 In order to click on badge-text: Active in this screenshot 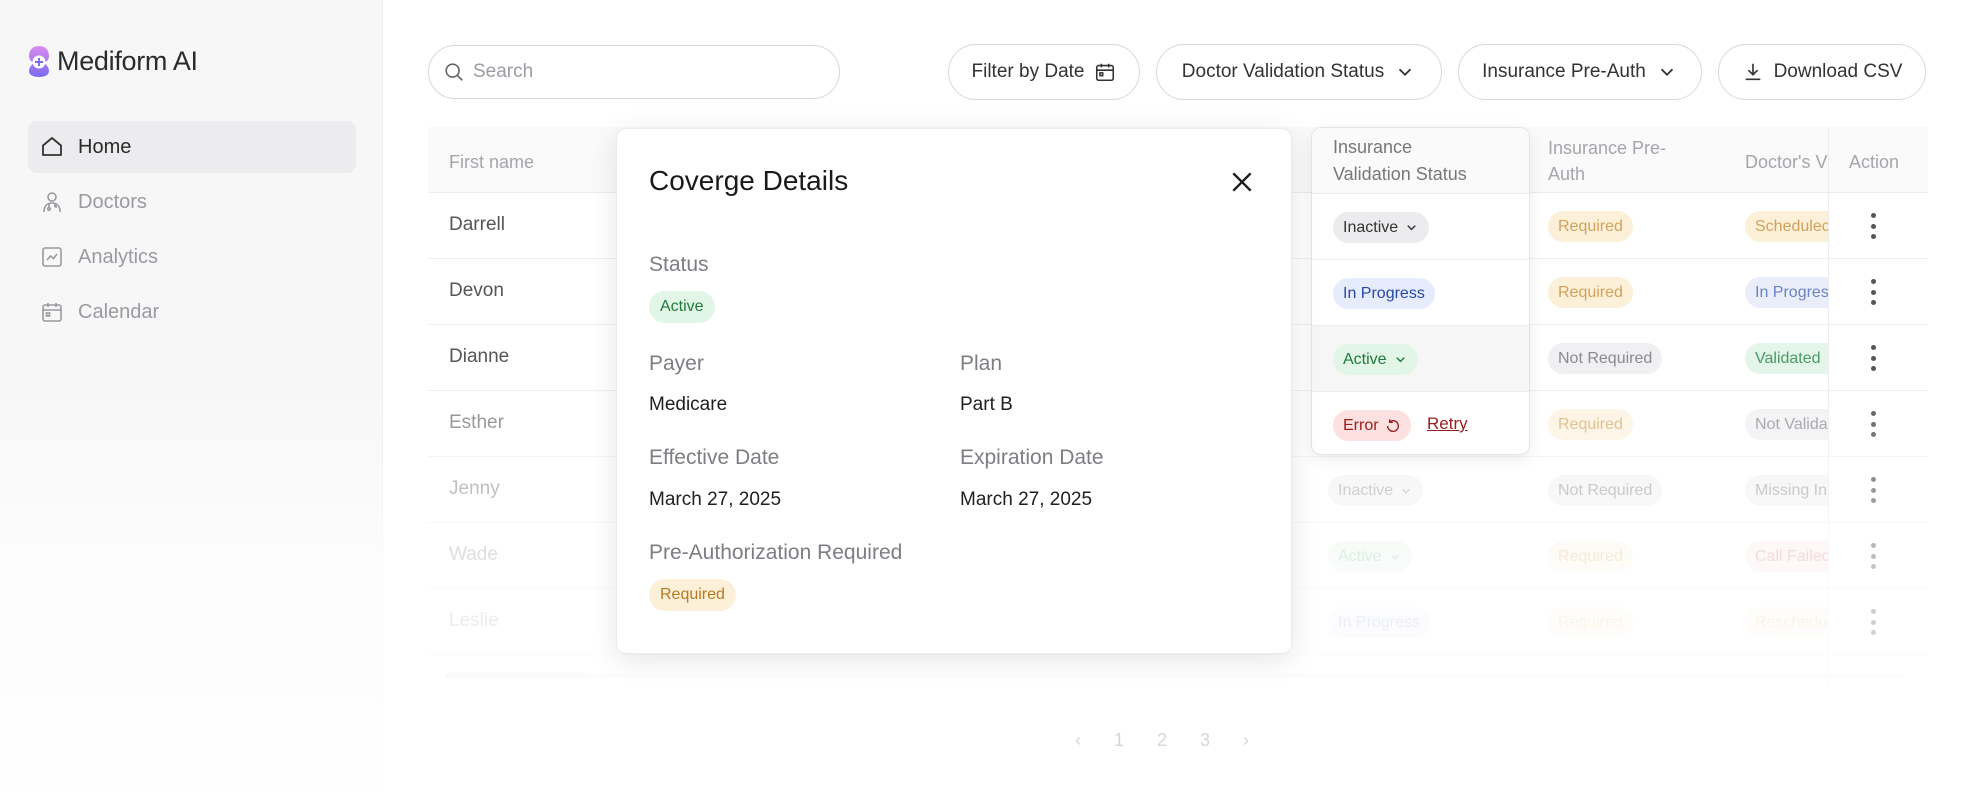, I will do `click(1365, 359)`.